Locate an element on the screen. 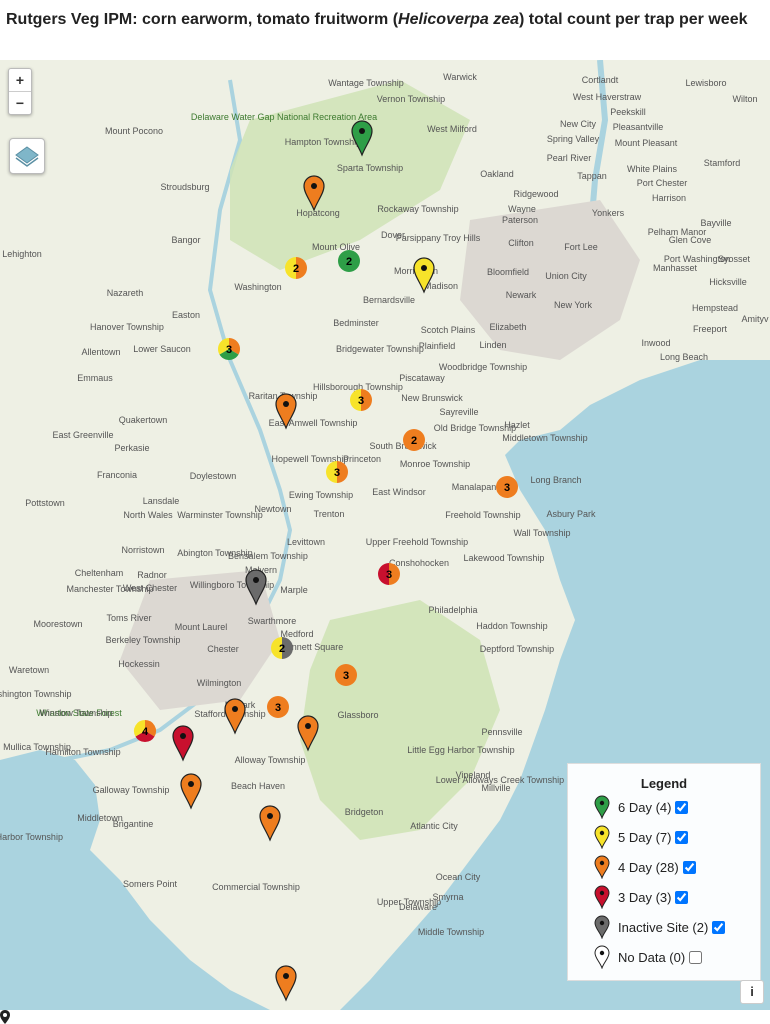 The image size is (770, 1024). map-label: White Plains is located at coordinates (652, 169).